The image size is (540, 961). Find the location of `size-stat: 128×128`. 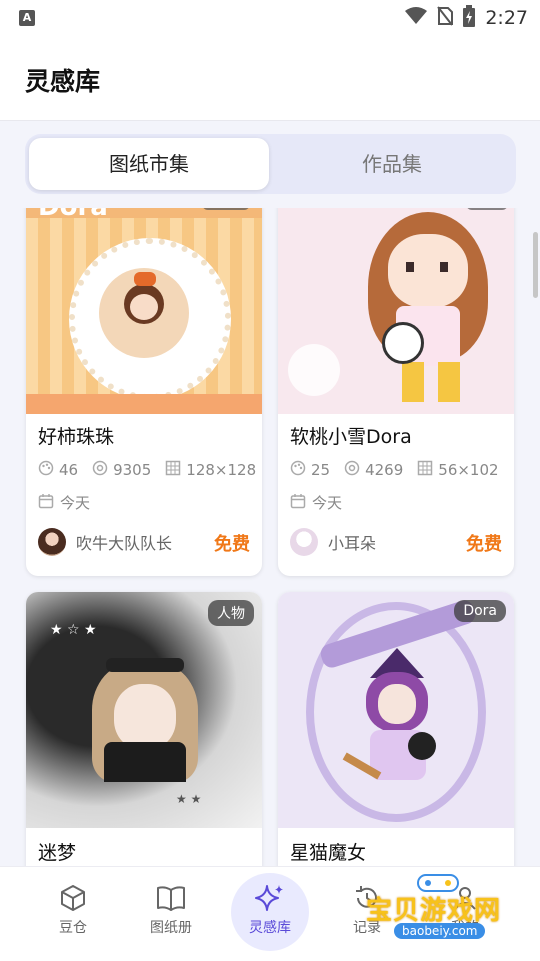

size-stat: 128×128 is located at coordinates (210, 470).